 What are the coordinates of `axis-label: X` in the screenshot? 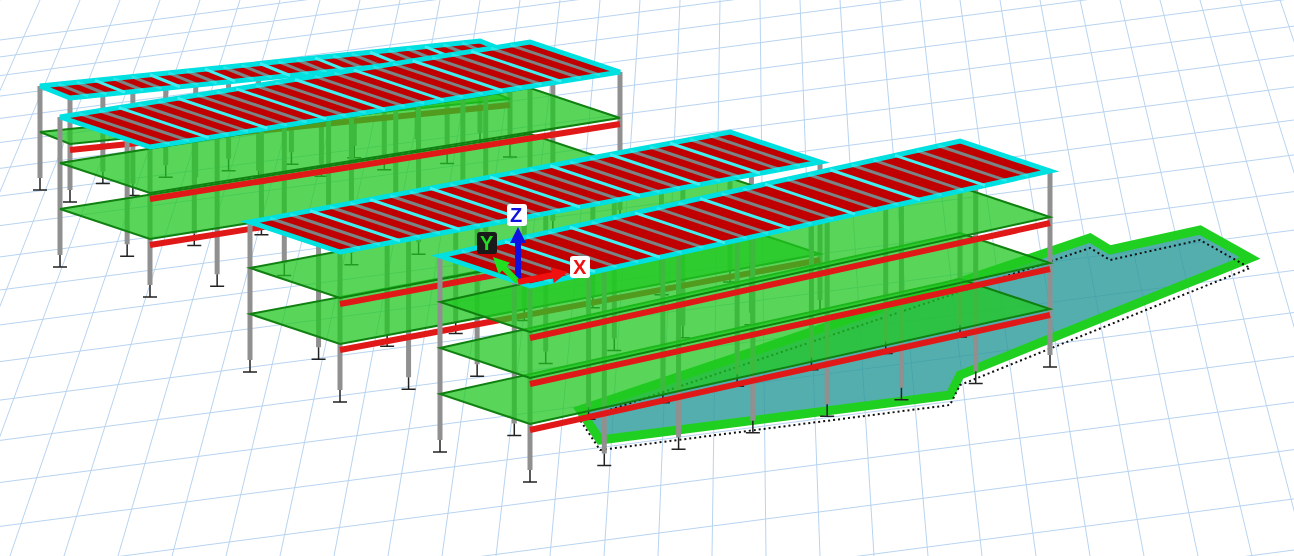 It's located at (580, 267).